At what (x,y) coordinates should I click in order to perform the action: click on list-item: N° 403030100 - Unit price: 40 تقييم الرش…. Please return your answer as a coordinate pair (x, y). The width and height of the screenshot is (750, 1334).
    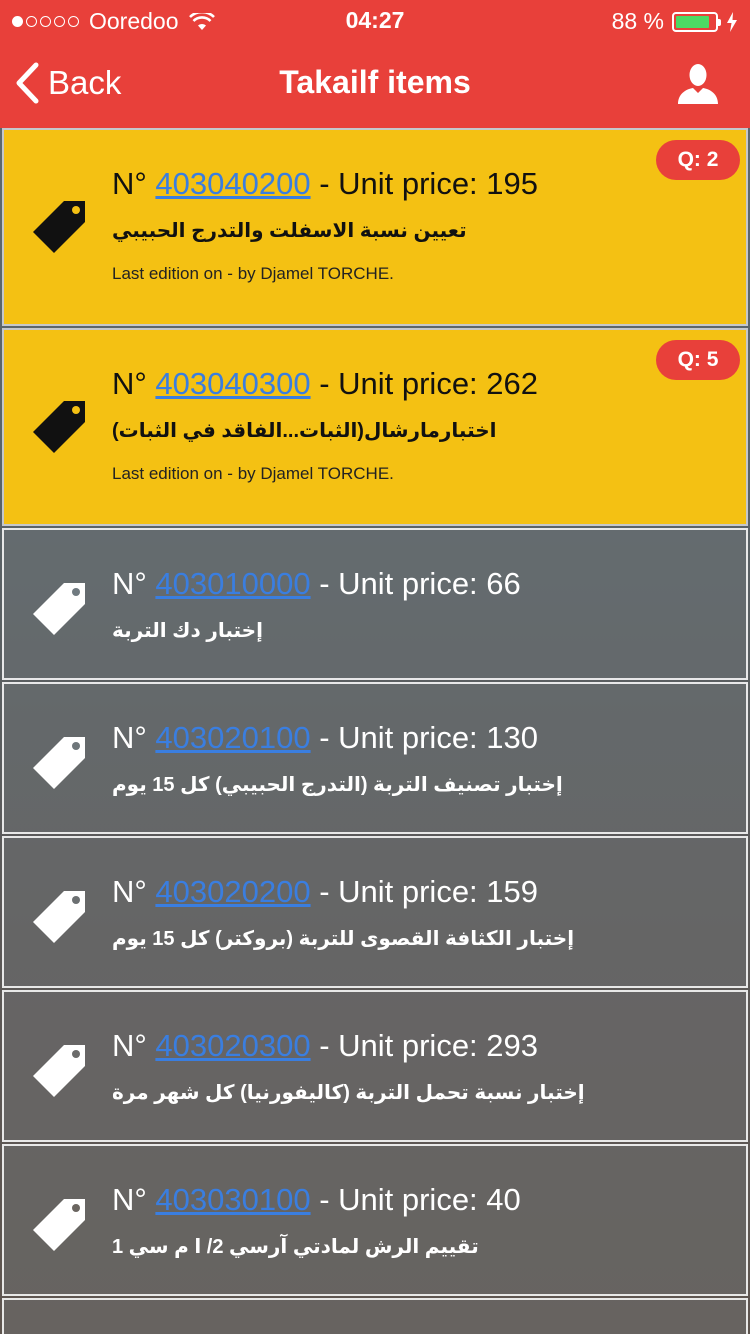
    Looking at the image, I should click on (375, 1220).